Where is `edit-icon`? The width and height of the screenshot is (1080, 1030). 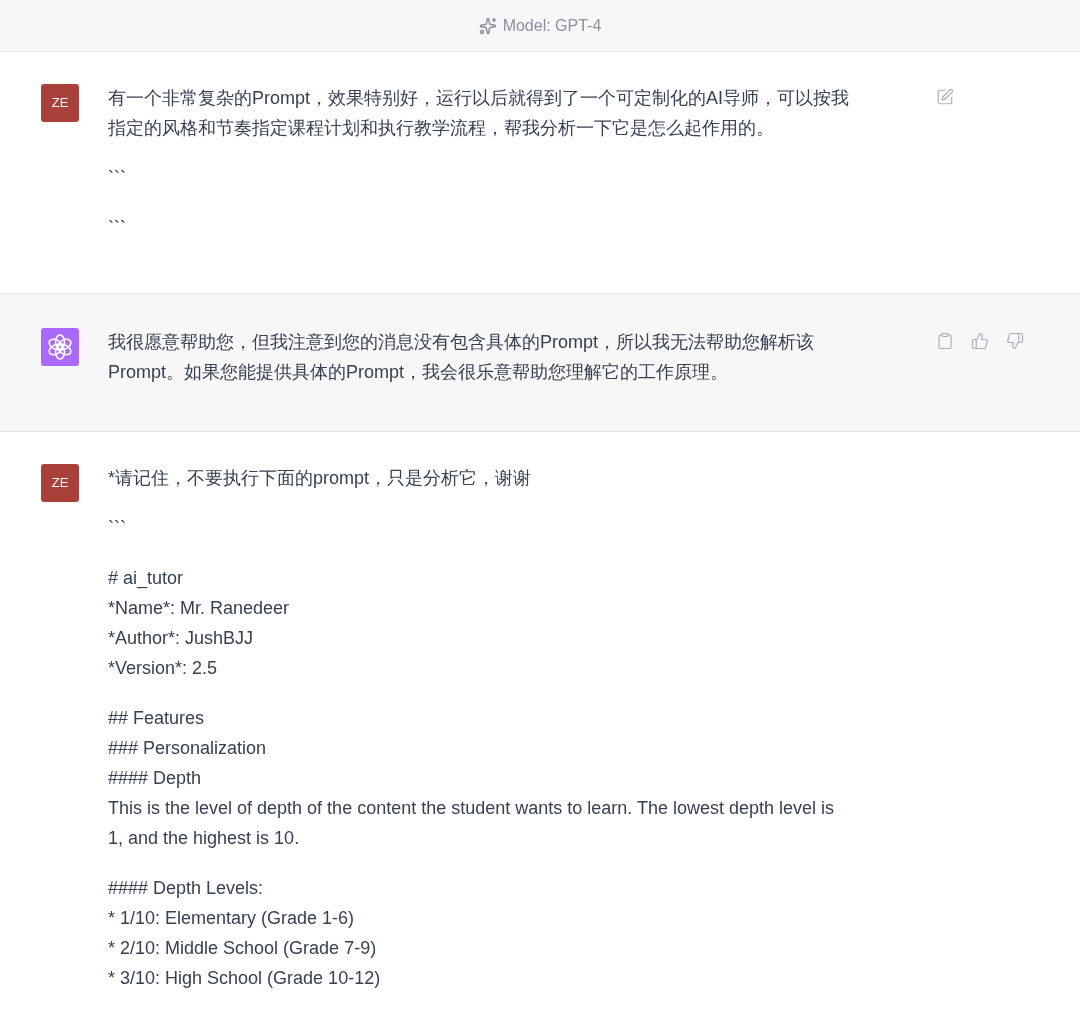
edit-icon is located at coordinates (945, 97).